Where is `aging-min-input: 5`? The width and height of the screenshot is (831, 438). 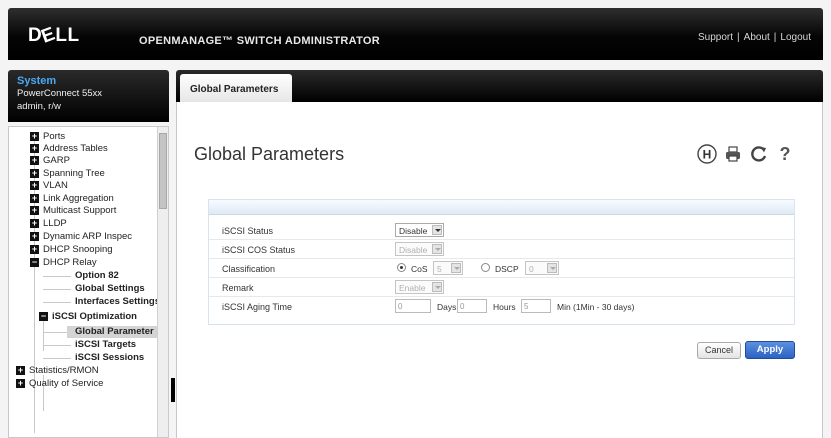 aging-min-input: 5 is located at coordinates (536, 306).